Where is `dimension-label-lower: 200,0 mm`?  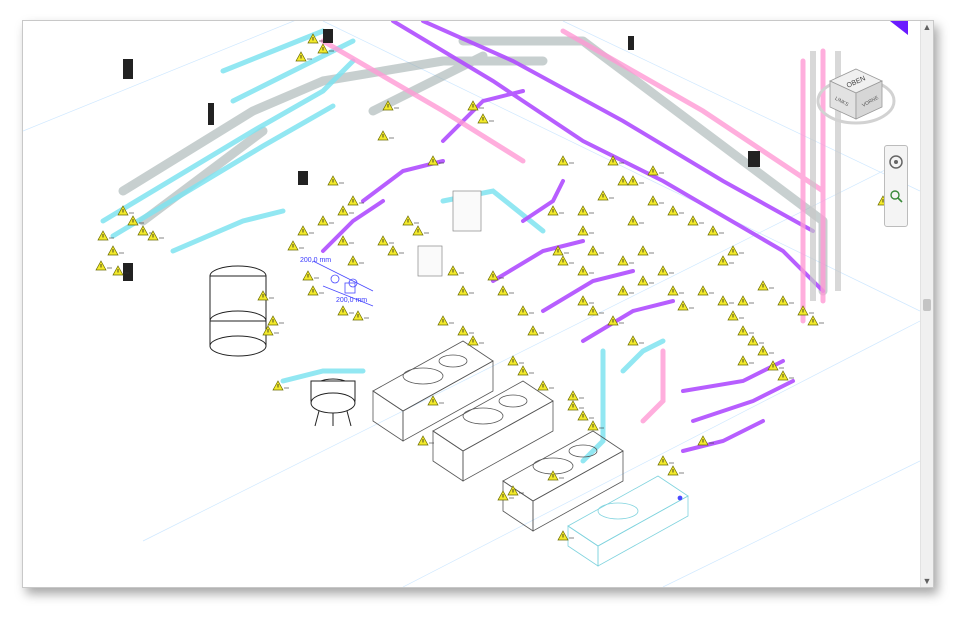
dimension-label-lower: 200,0 mm is located at coordinates (352, 300).